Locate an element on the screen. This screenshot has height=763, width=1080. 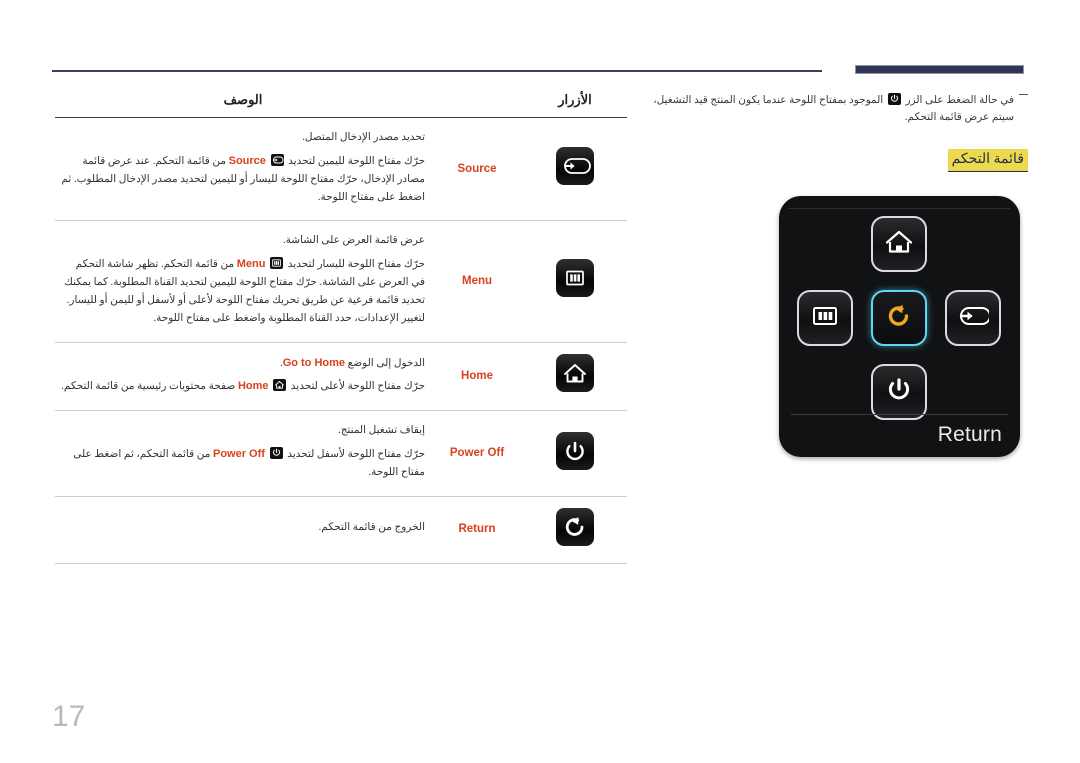
desc-line-1: الخروج من قائمة التحكم. is located at coordinates (371, 528).